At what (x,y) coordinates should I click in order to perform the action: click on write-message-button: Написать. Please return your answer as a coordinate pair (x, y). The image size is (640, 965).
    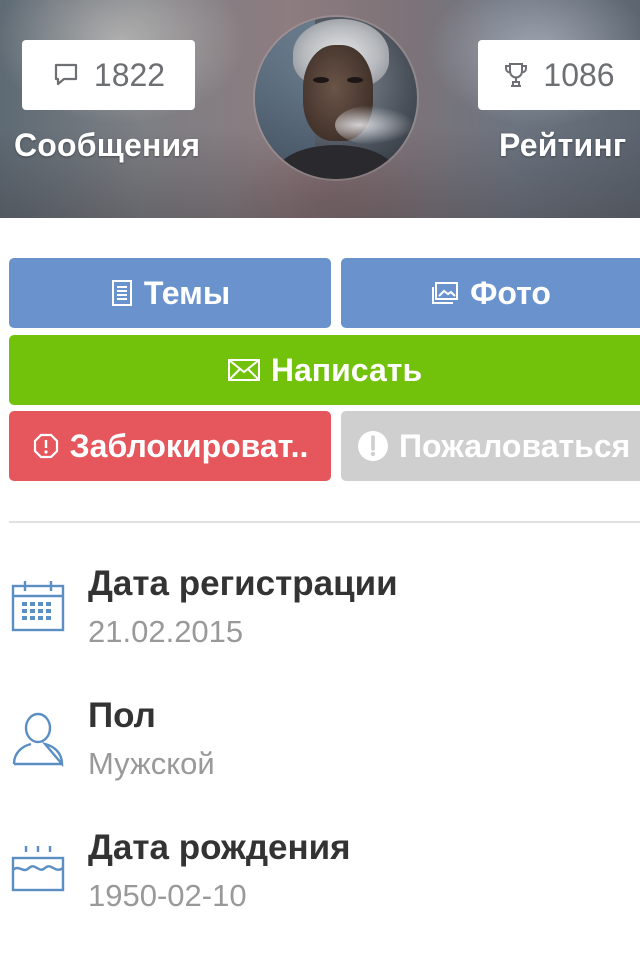
    Looking at the image, I should click on (324, 370).